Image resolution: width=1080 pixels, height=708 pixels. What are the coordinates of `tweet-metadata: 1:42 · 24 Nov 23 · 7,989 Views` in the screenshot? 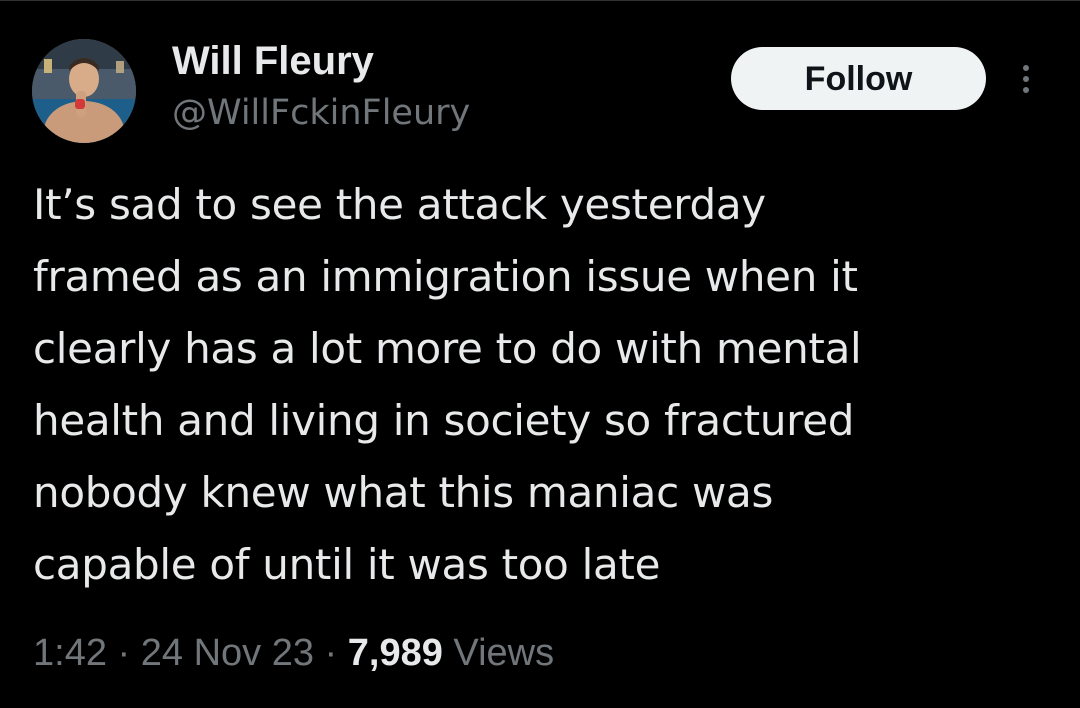 It's located at (293, 653).